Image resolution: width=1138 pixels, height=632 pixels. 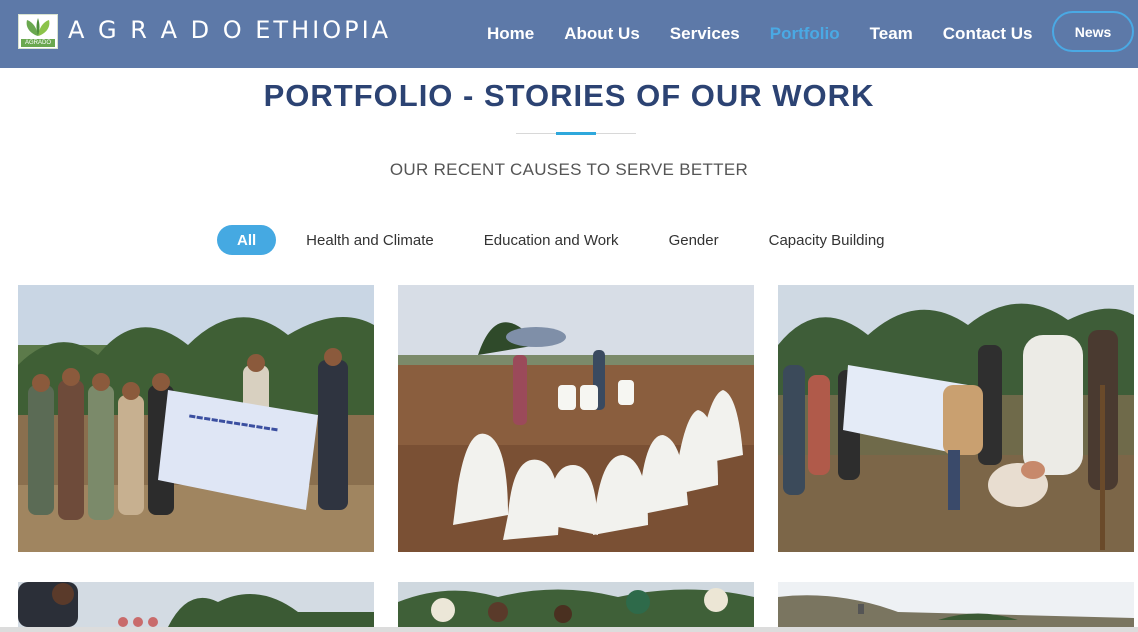 What do you see at coordinates (827, 240) in the screenshot?
I see `filter-capacity-building: Capacity Building` at bounding box center [827, 240].